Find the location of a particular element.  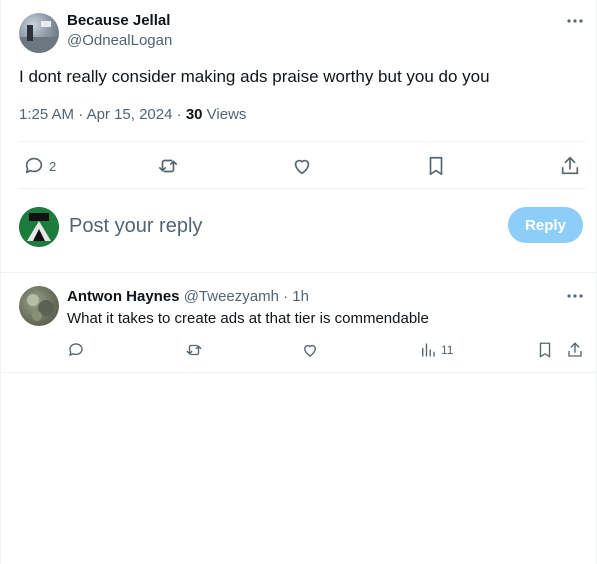

reply-author-avatar is located at coordinates (39, 306).